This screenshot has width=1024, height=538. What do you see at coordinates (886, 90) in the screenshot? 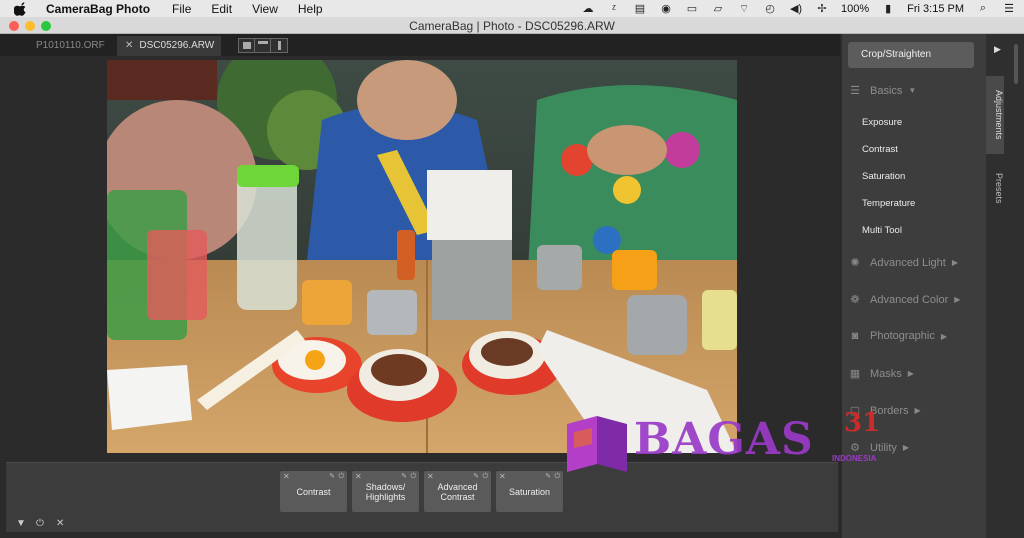
I see `section-label: Basics` at bounding box center [886, 90].